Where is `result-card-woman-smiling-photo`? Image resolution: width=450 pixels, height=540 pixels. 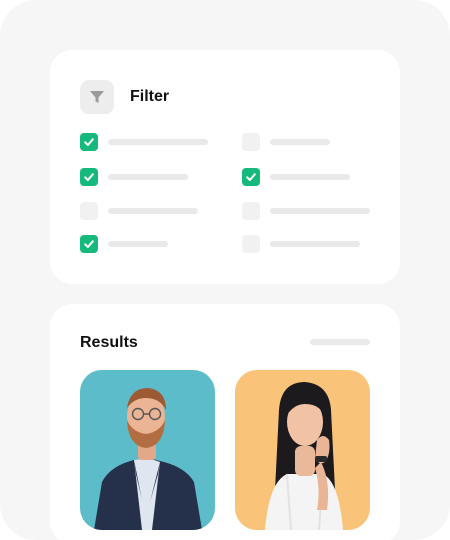
result-card-woman-smiling-photo is located at coordinates (302, 450).